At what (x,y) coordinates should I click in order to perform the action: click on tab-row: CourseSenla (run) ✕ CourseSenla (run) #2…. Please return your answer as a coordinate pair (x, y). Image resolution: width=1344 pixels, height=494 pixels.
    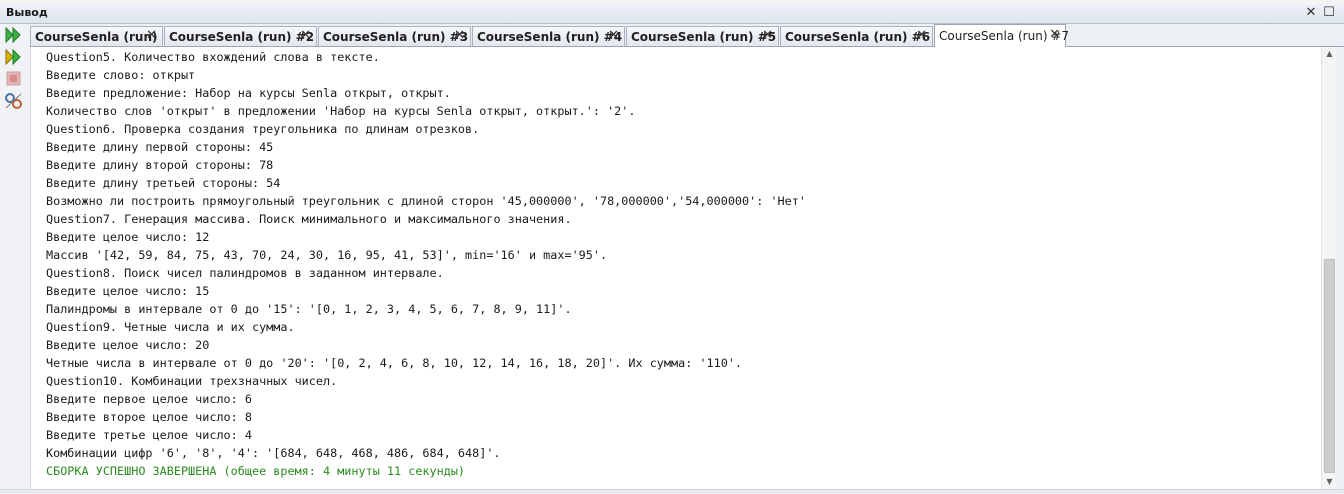
    Looking at the image, I should click on (687, 35).